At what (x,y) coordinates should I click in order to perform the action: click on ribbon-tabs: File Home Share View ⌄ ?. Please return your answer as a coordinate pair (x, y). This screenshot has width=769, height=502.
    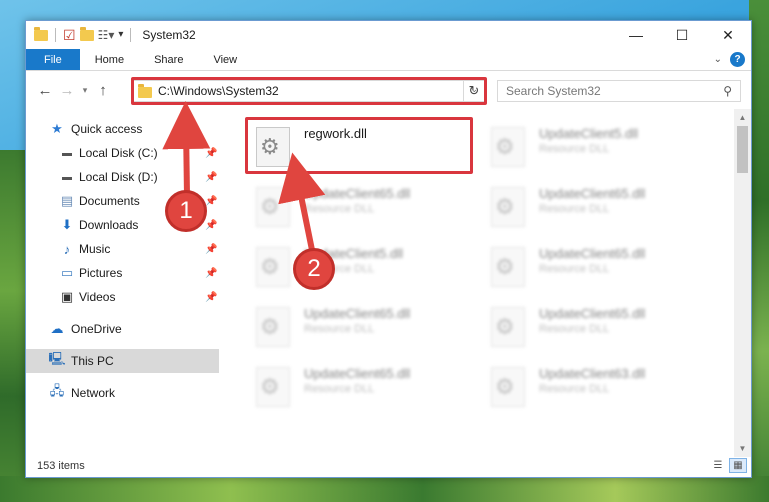
    Looking at the image, I should click on (388, 60).